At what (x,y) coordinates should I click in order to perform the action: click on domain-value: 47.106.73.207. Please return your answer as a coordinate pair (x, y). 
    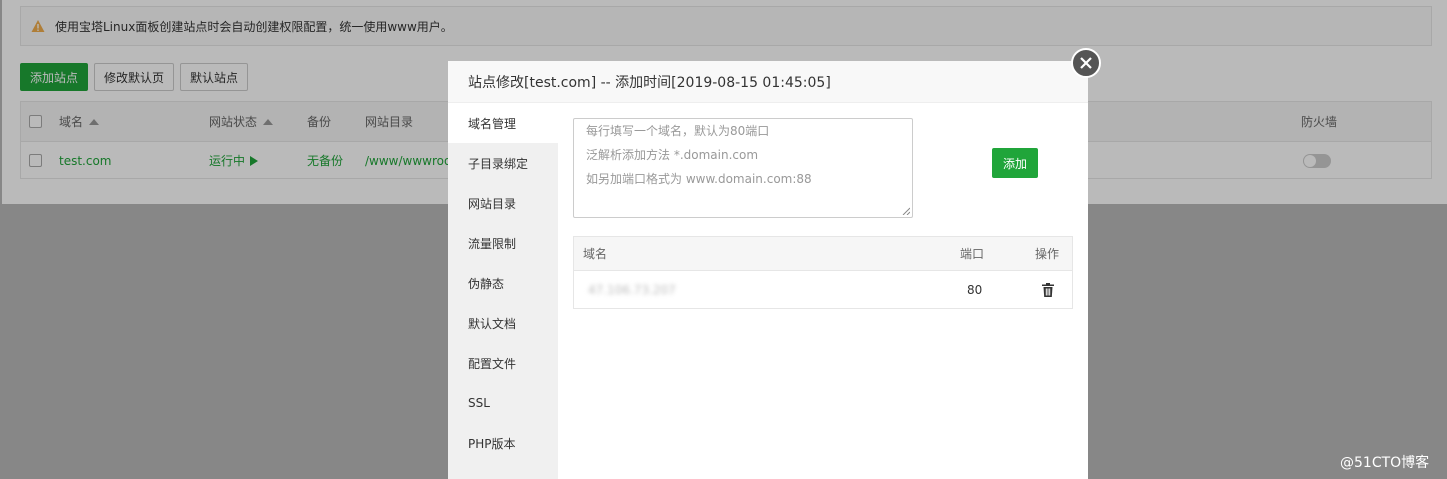
    Looking at the image, I should click on (632, 289).